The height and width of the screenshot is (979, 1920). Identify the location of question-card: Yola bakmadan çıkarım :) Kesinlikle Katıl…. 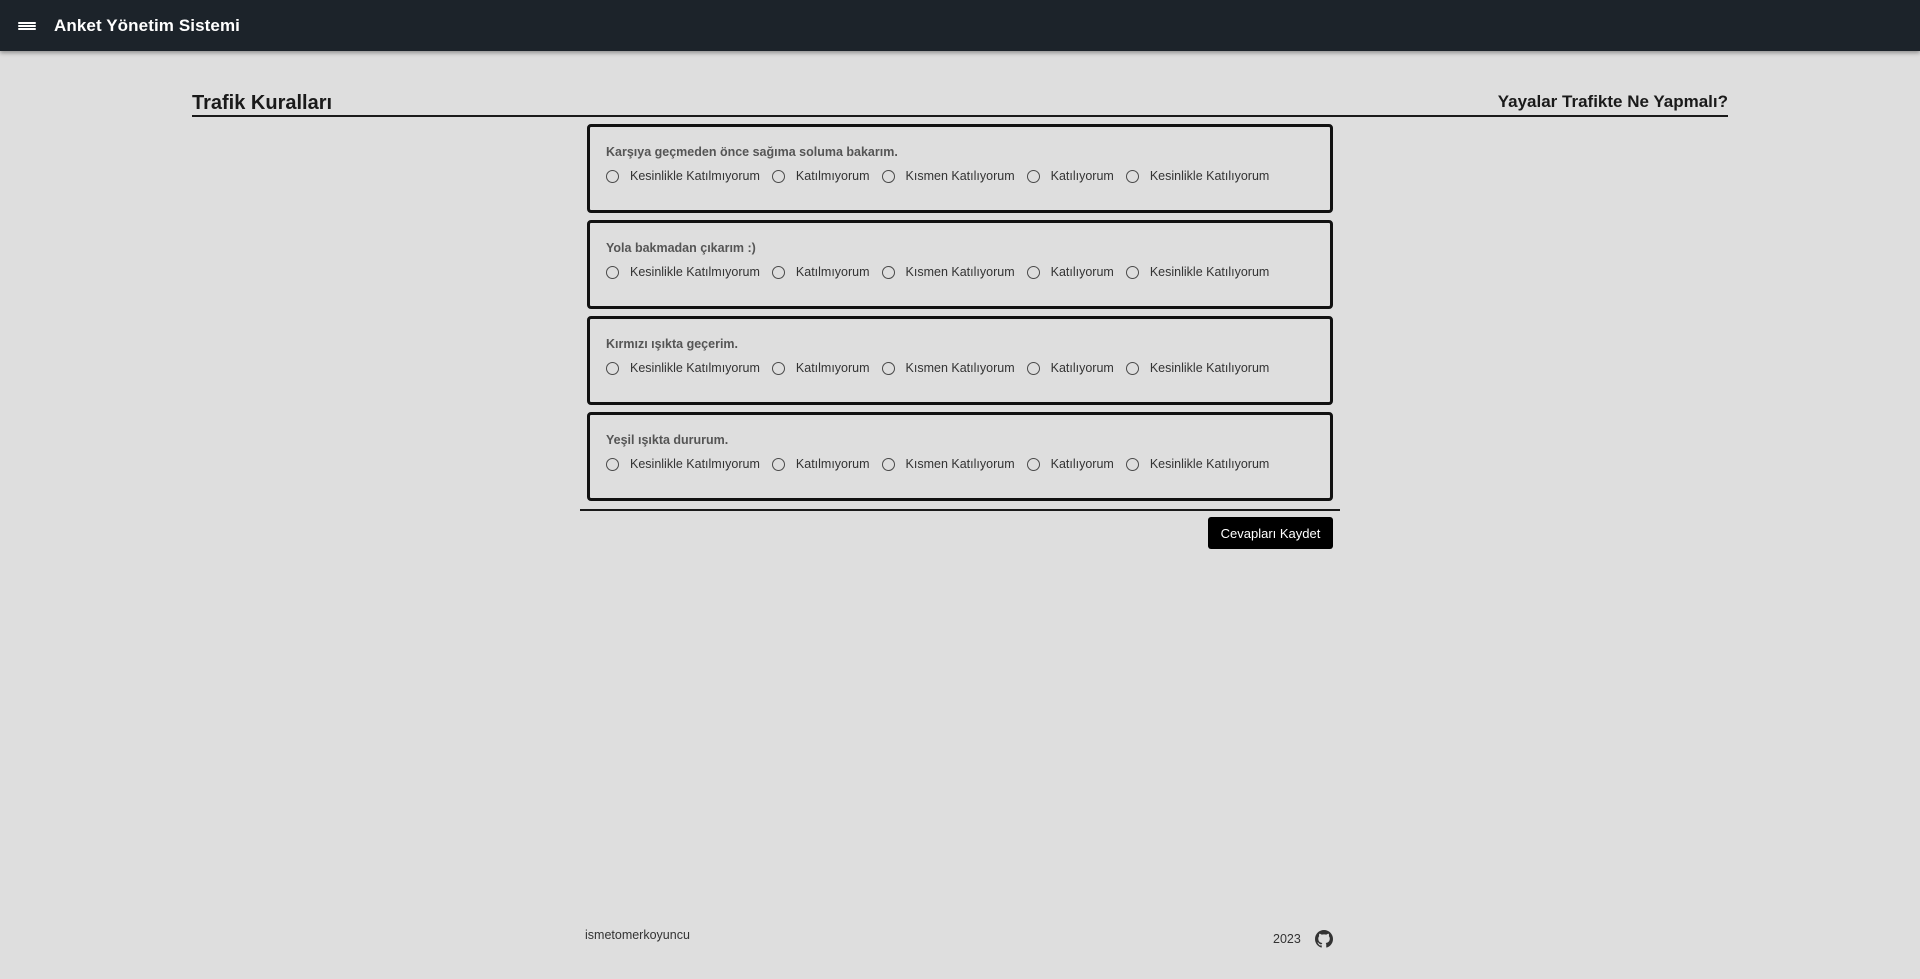
(960, 264).